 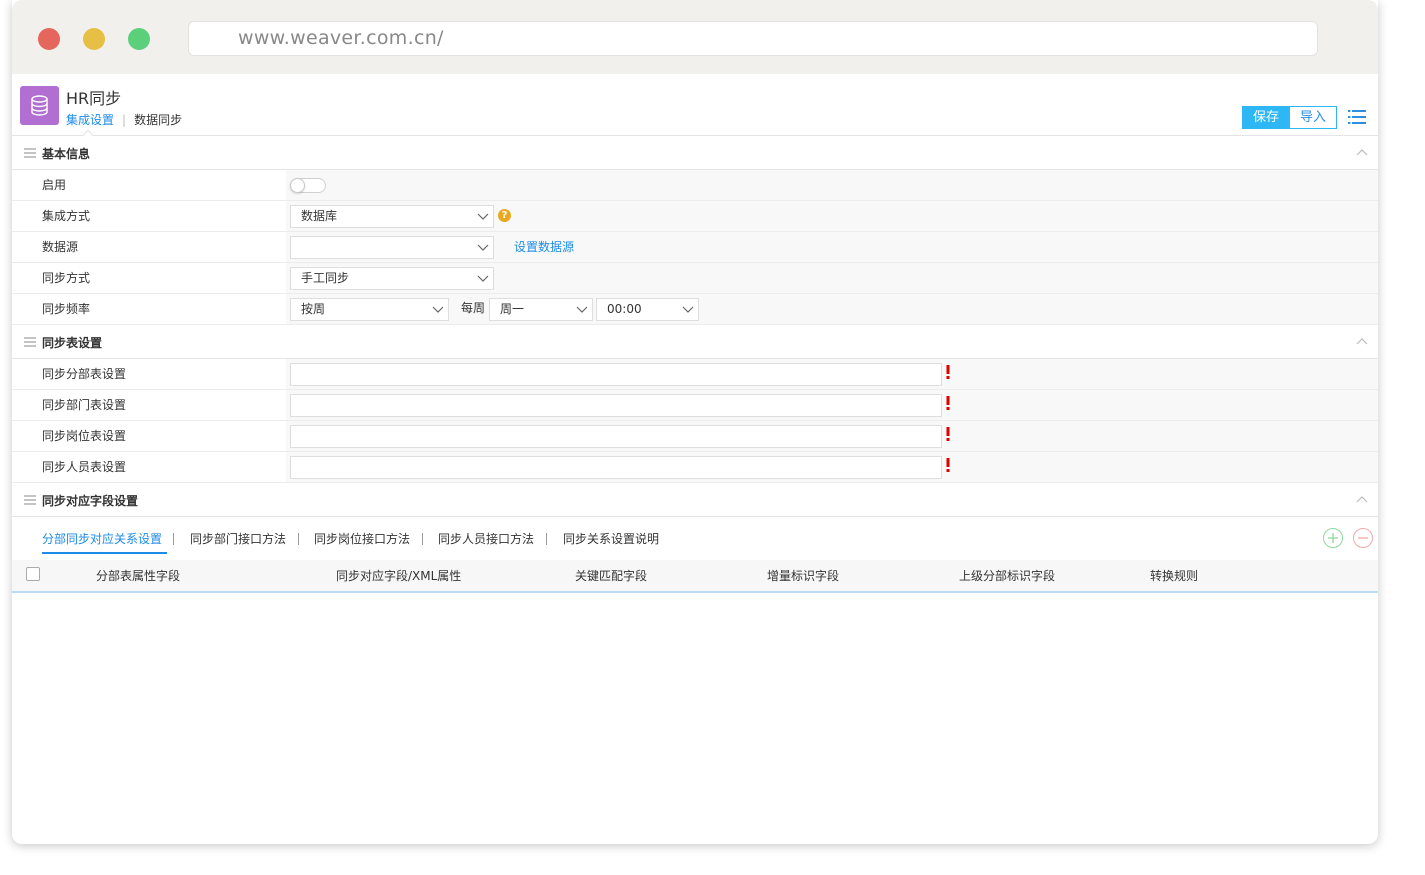 What do you see at coordinates (49, 39) in the screenshot?
I see `close-window-button` at bounding box center [49, 39].